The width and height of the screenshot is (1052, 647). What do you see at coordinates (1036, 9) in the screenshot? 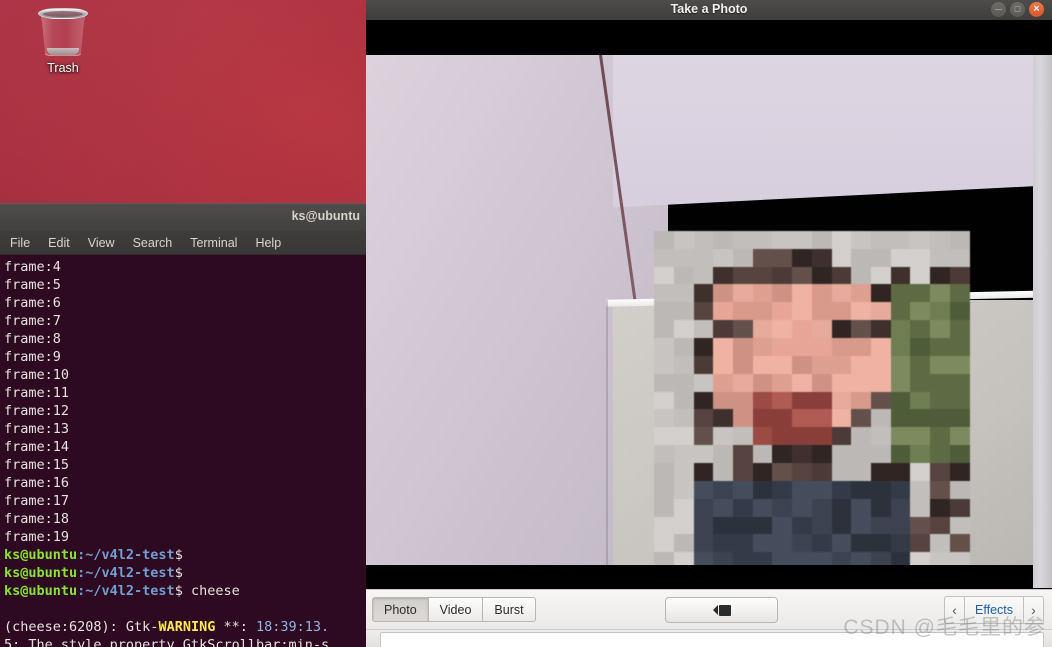
I see `close-icon` at bounding box center [1036, 9].